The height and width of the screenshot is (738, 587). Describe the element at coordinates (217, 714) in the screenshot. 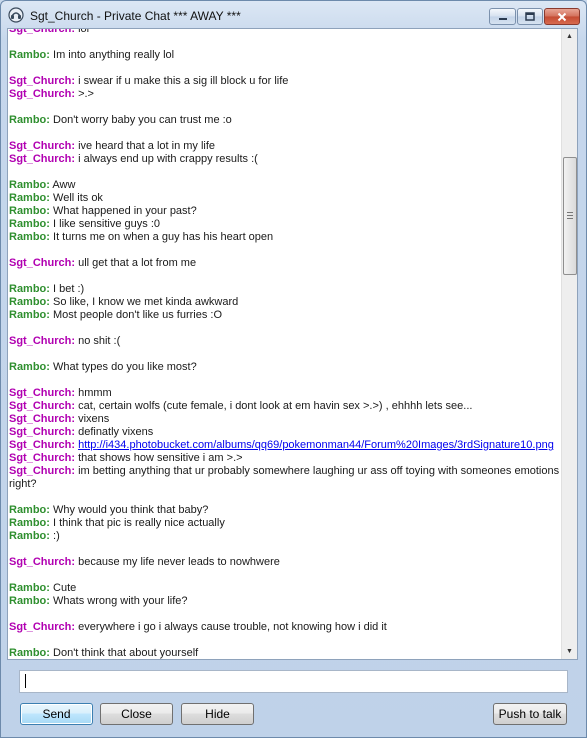

I see `hide-button: Hide` at that location.